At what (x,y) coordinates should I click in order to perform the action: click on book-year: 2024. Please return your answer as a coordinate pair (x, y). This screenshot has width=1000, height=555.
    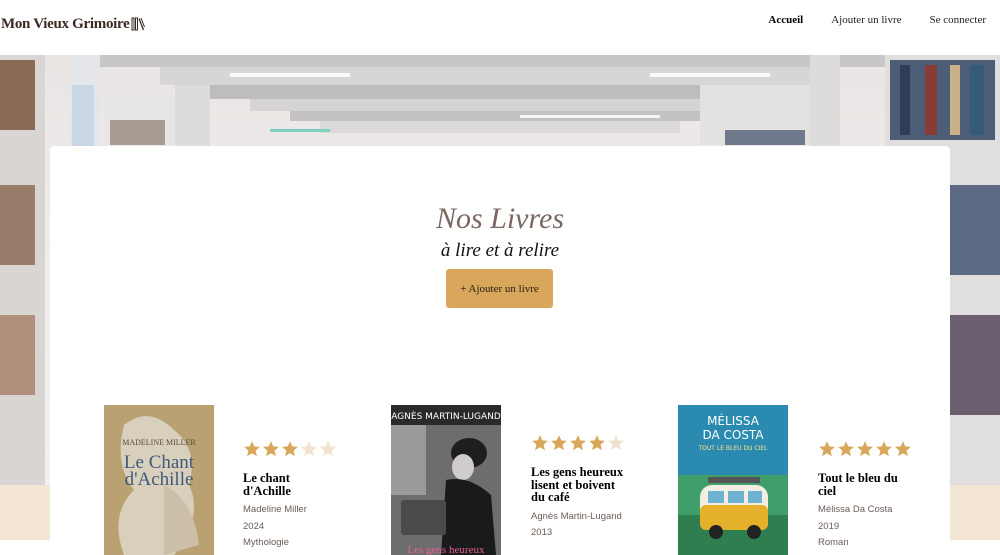
    Looking at the image, I should click on (254, 526).